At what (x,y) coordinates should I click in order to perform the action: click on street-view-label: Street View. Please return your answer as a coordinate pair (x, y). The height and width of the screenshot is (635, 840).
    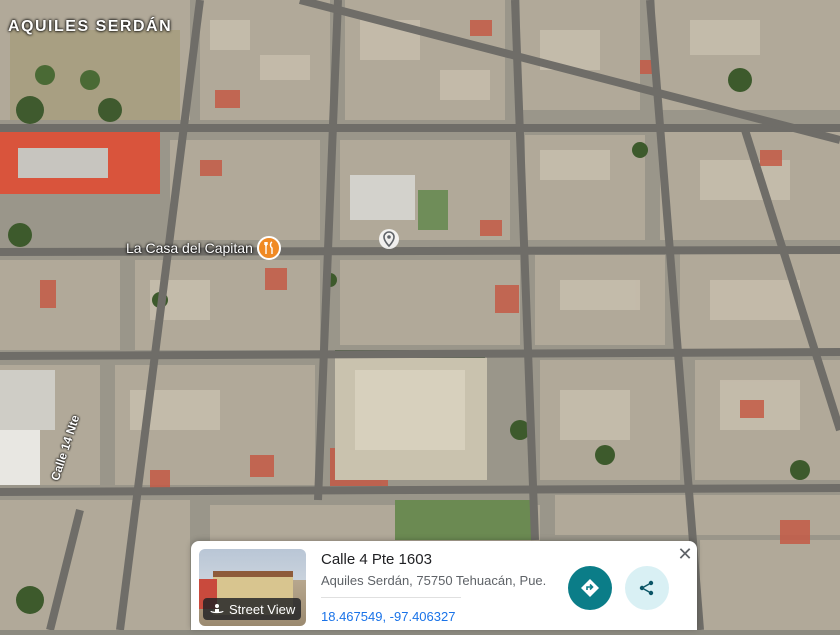
    Looking at the image, I should click on (262, 609).